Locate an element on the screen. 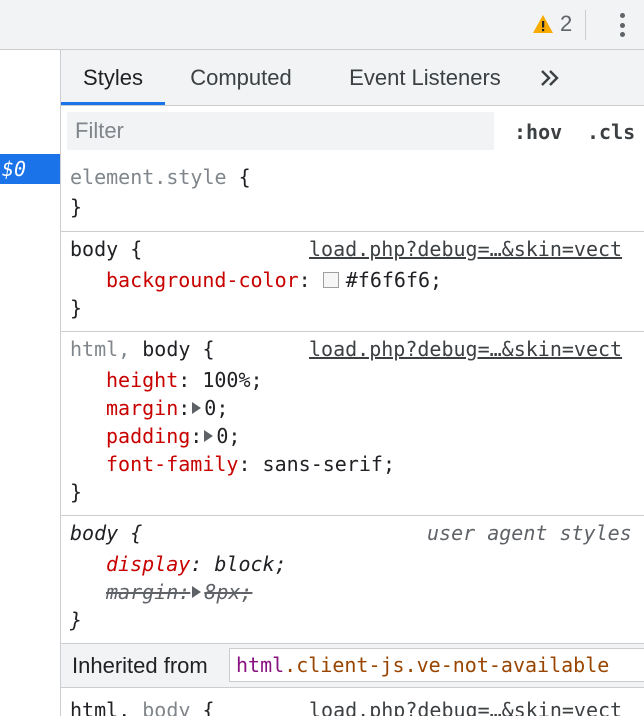  sidebar-tabbar: Styles Computed Event Listeners is located at coordinates (352, 78).